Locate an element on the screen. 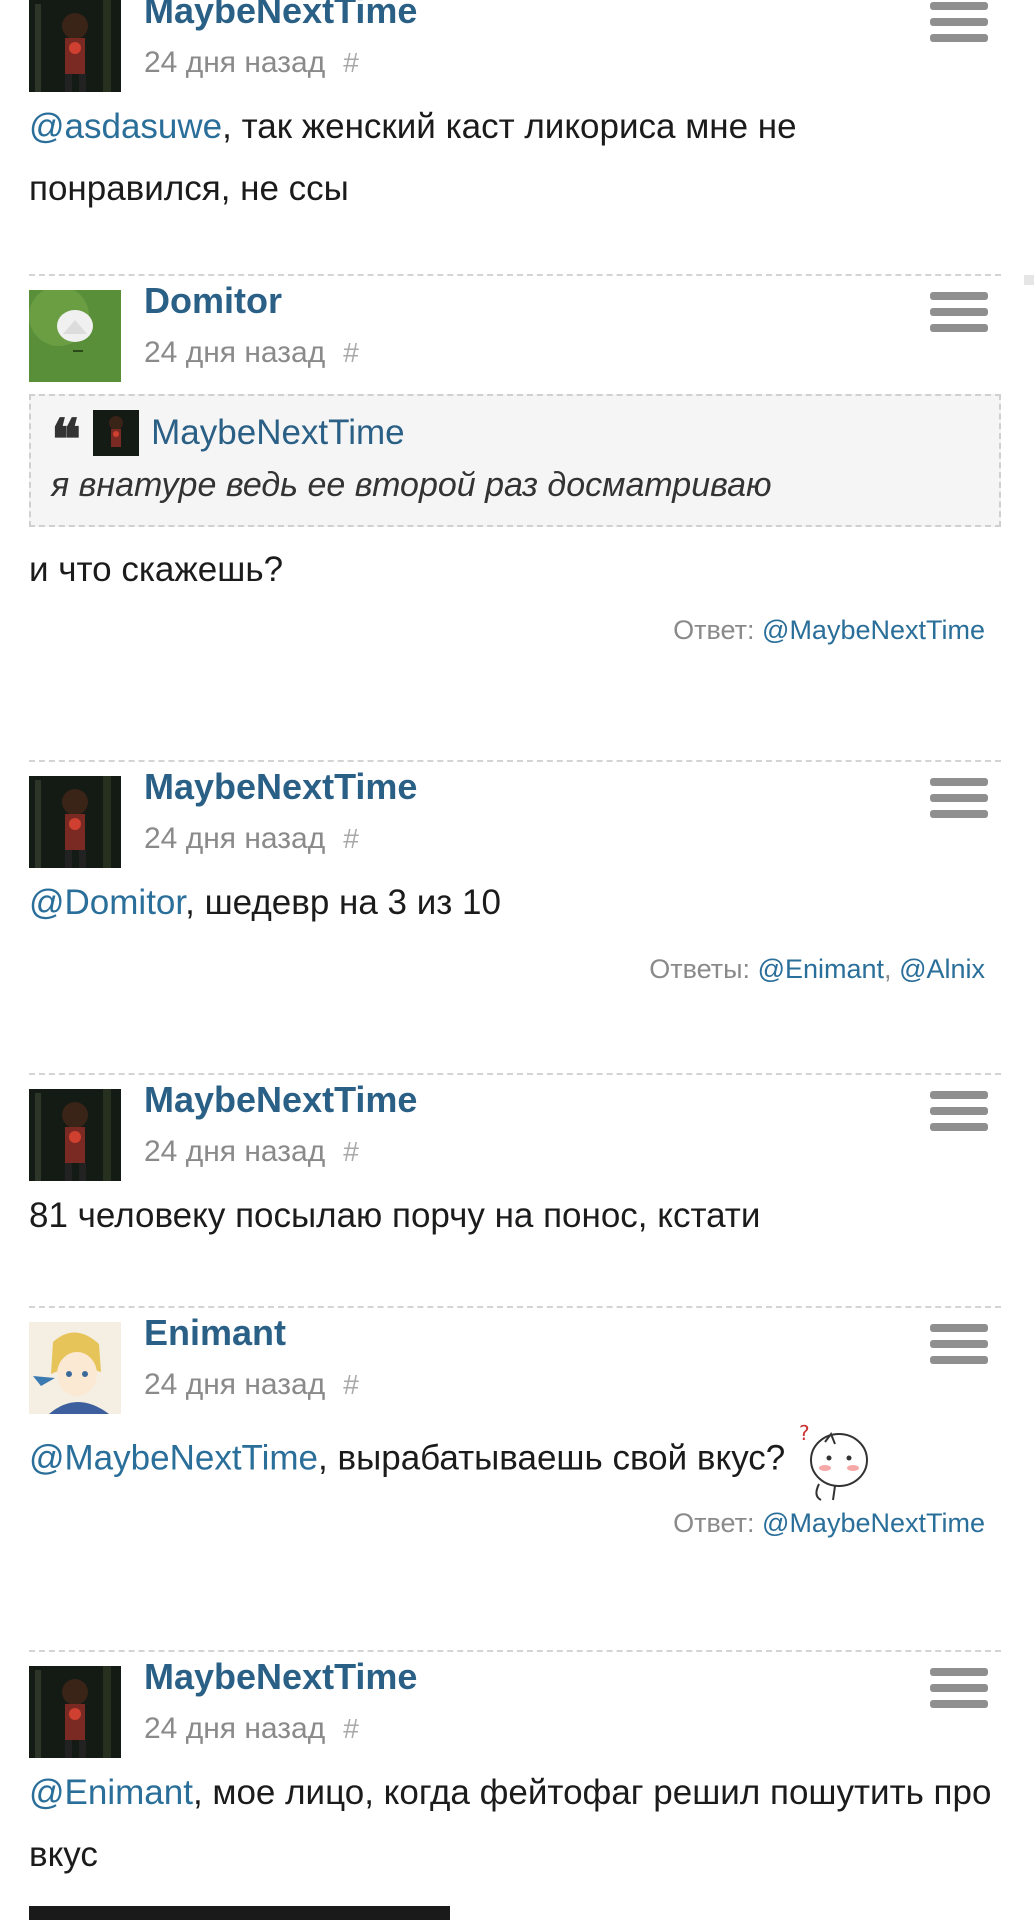 This screenshot has width=1034, height=1920. comment-header: Domitor 24 дня назад # is located at coordinates (515, 330).